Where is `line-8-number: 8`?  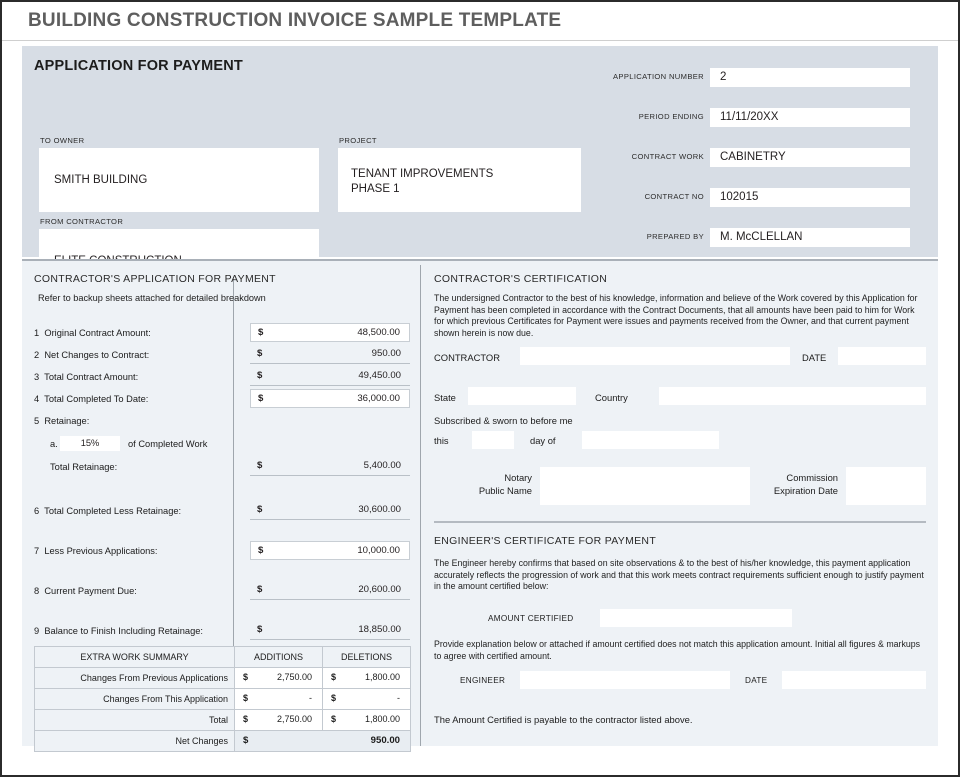
line-8-number: 8 is located at coordinates (37, 591).